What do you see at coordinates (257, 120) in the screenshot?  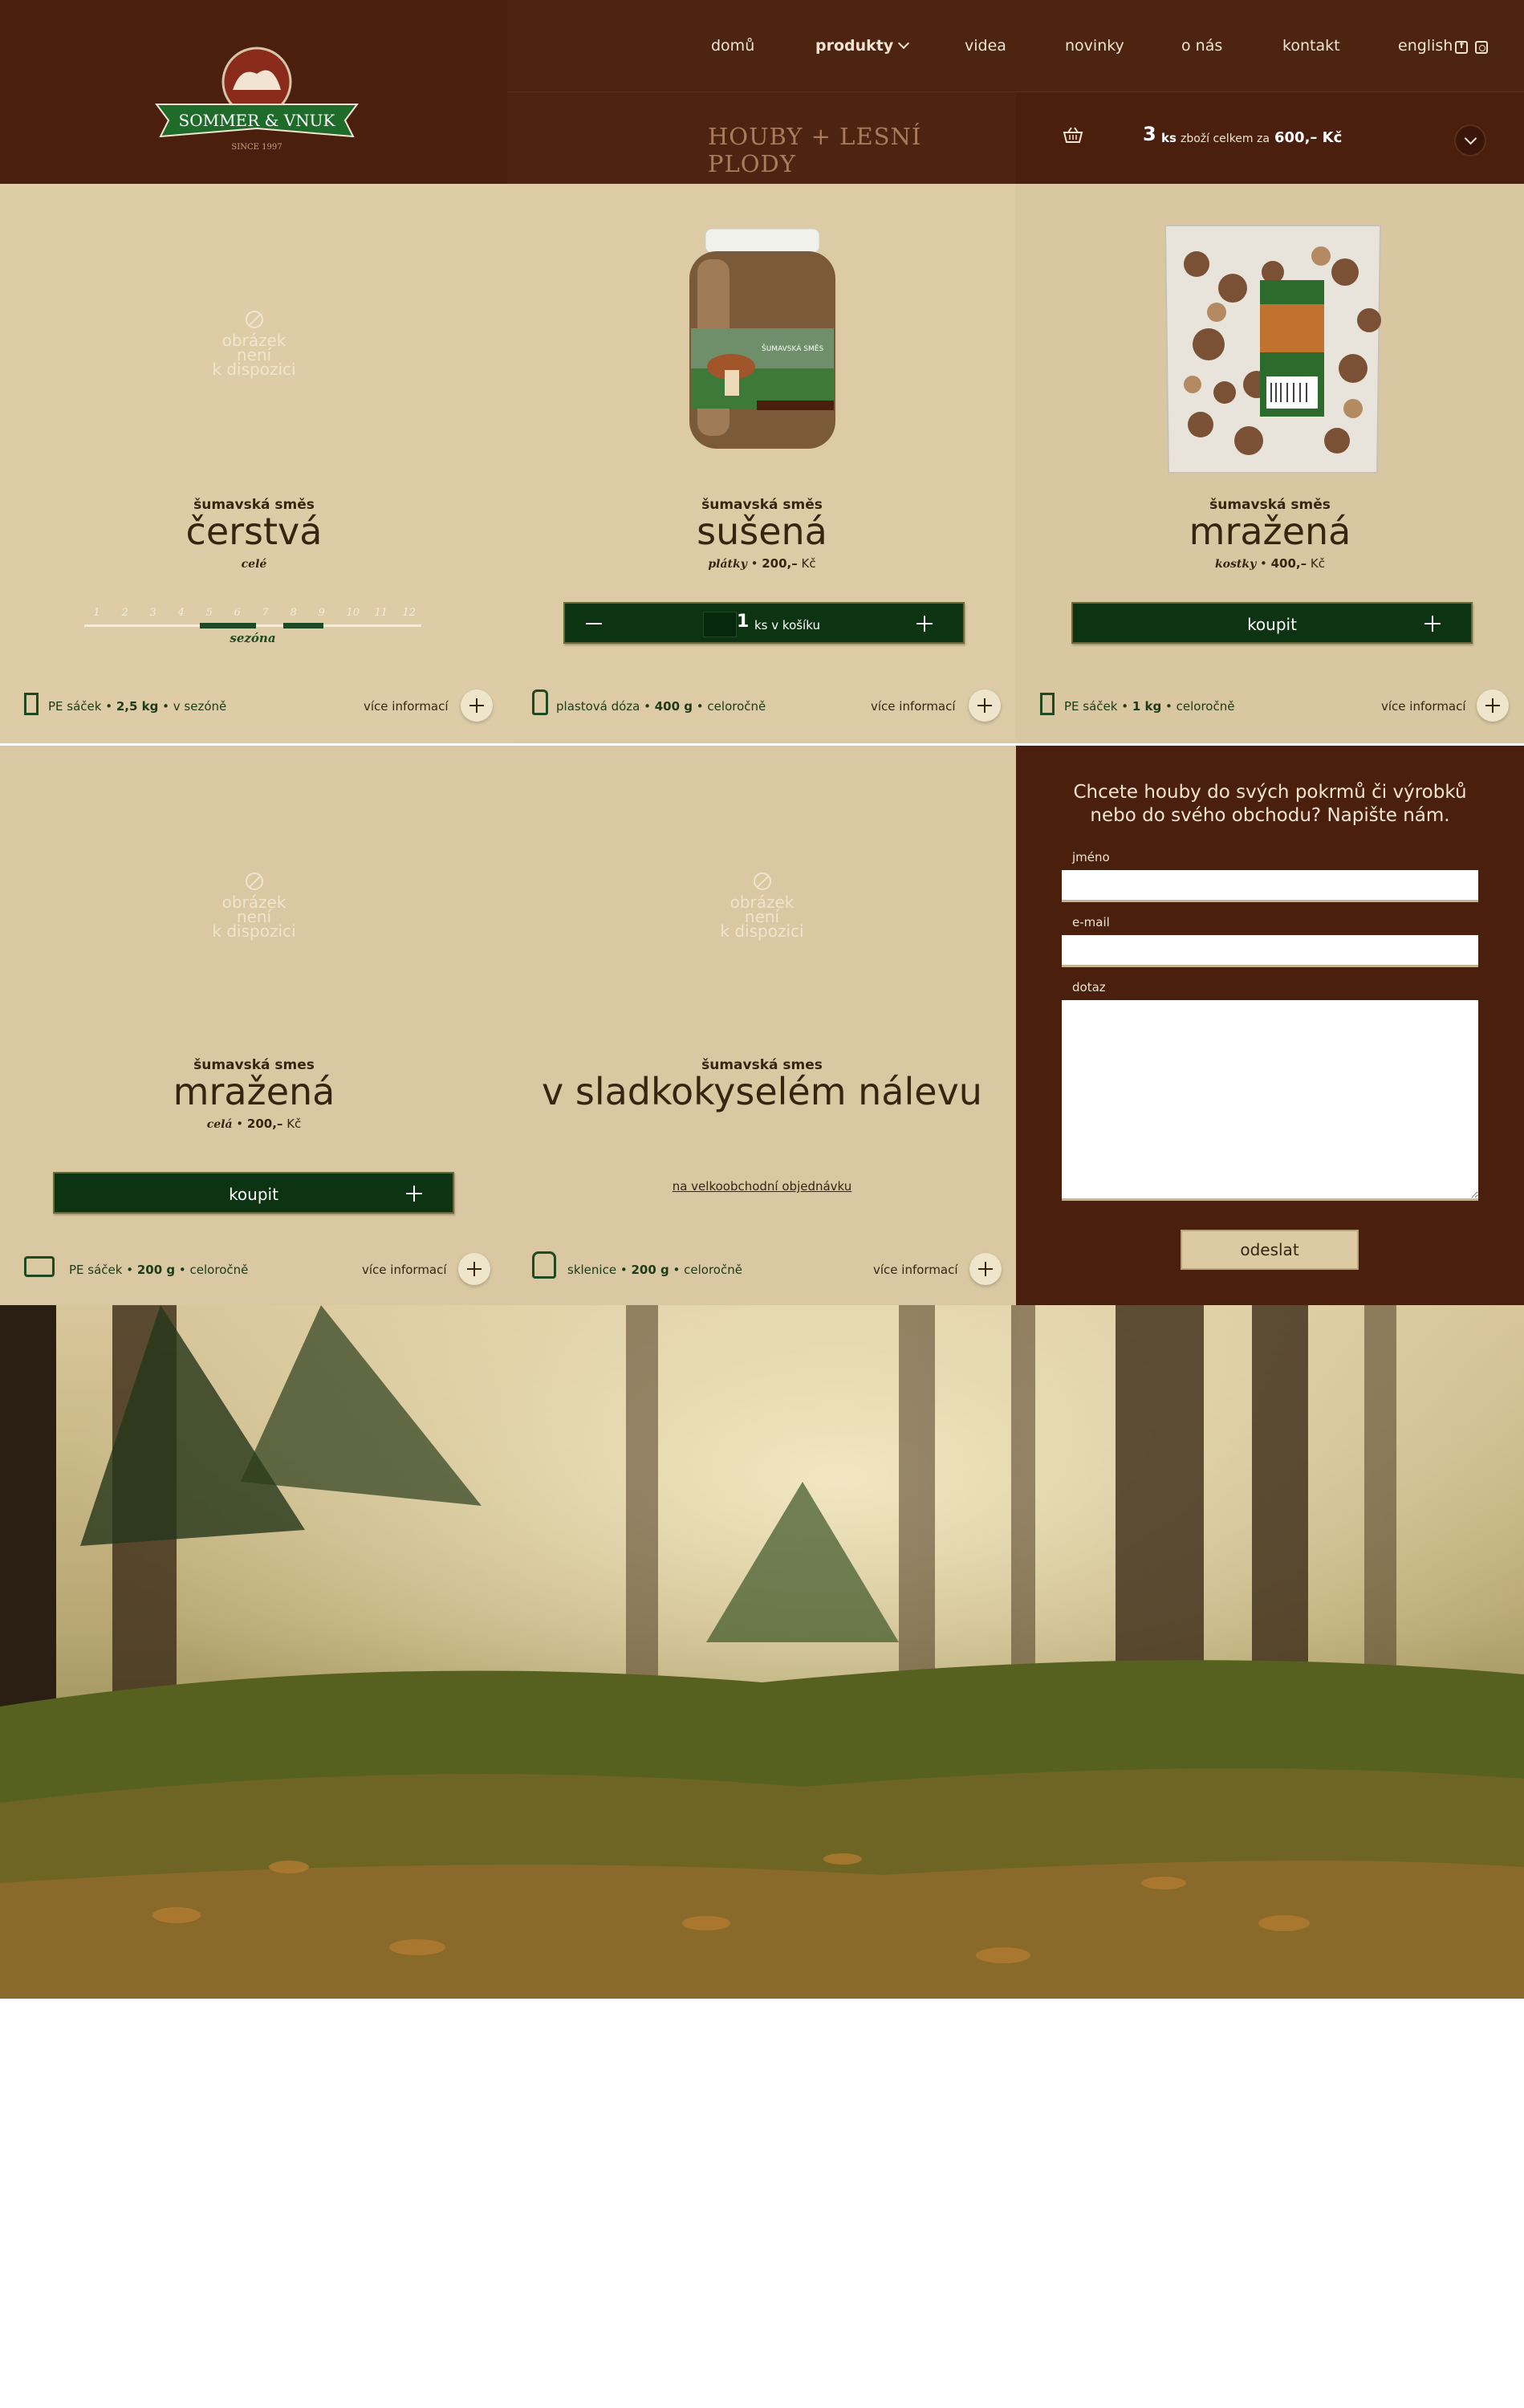 I see `logo-brand-text: SOMMER & VNUK` at bounding box center [257, 120].